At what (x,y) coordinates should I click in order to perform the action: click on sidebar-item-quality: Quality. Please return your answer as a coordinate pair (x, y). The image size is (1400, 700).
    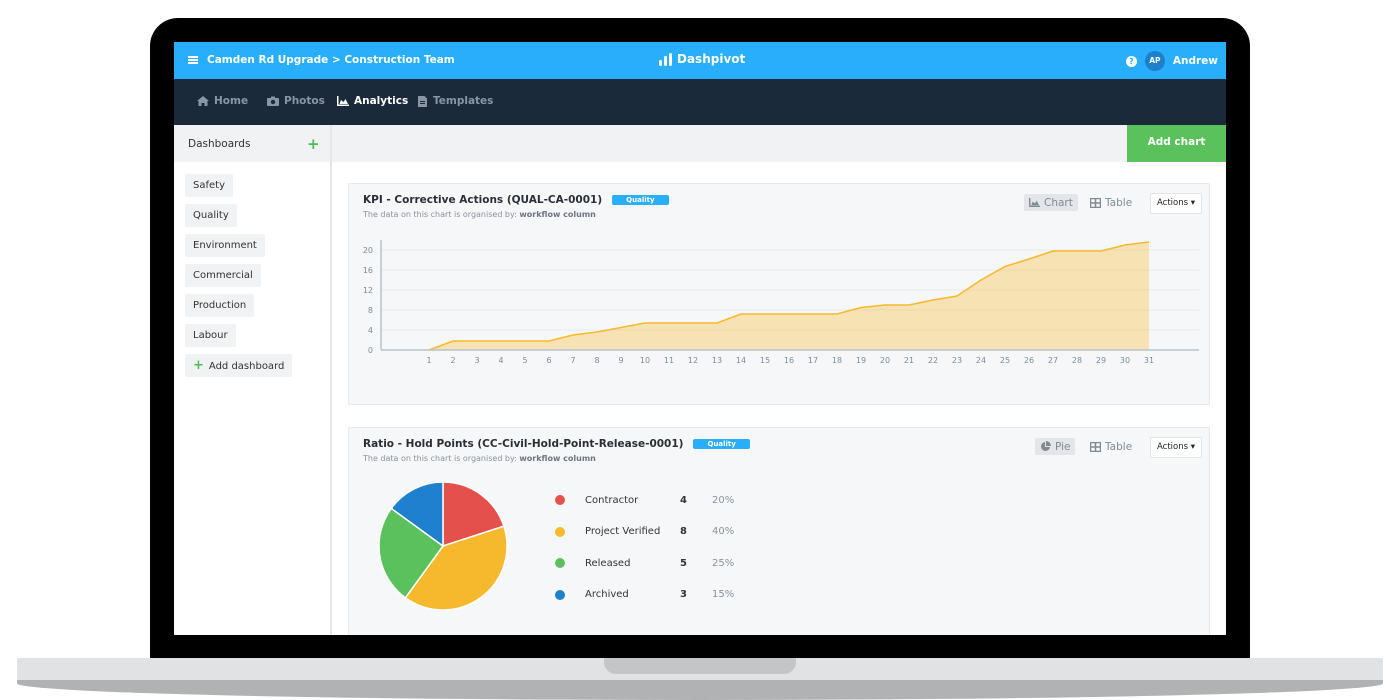
    Looking at the image, I should click on (211, 215).